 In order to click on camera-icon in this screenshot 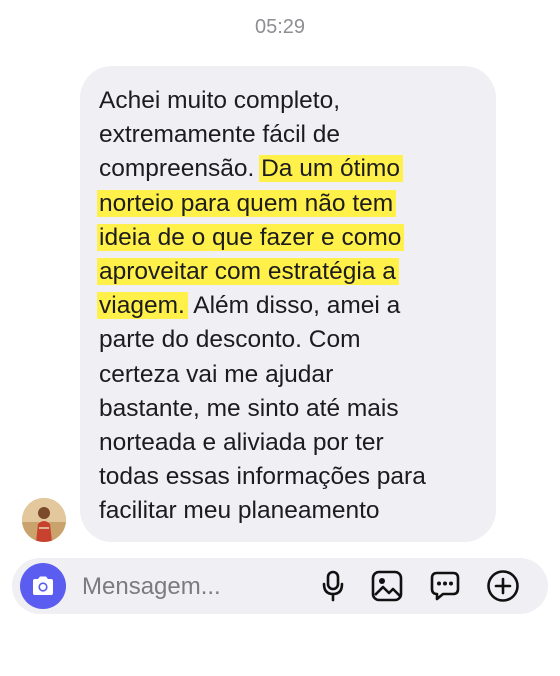, I will do `click(43, 585)`.